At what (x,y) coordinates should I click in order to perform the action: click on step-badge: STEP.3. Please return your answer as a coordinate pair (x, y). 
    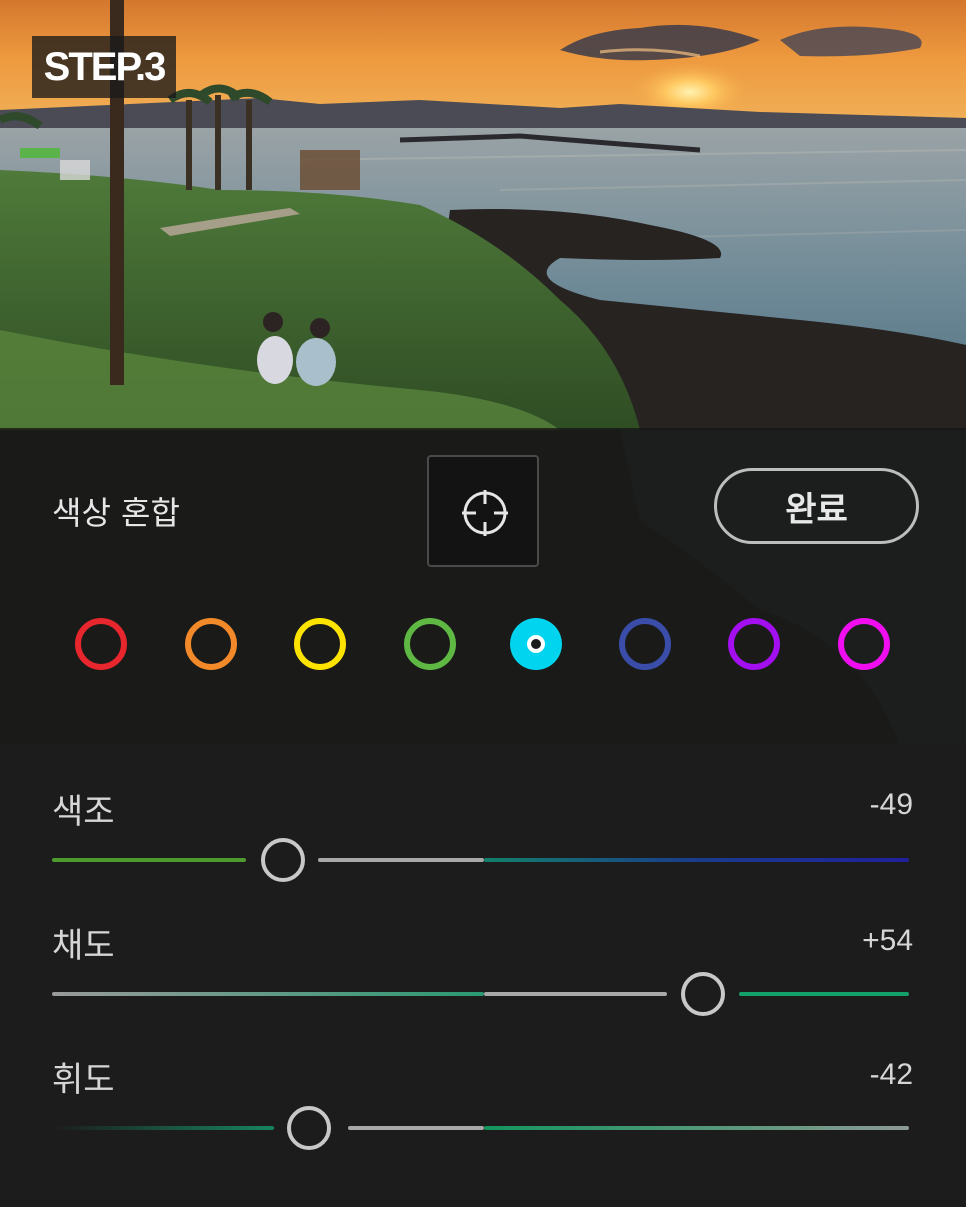
    Looking at the image, I should click on (104, 67).